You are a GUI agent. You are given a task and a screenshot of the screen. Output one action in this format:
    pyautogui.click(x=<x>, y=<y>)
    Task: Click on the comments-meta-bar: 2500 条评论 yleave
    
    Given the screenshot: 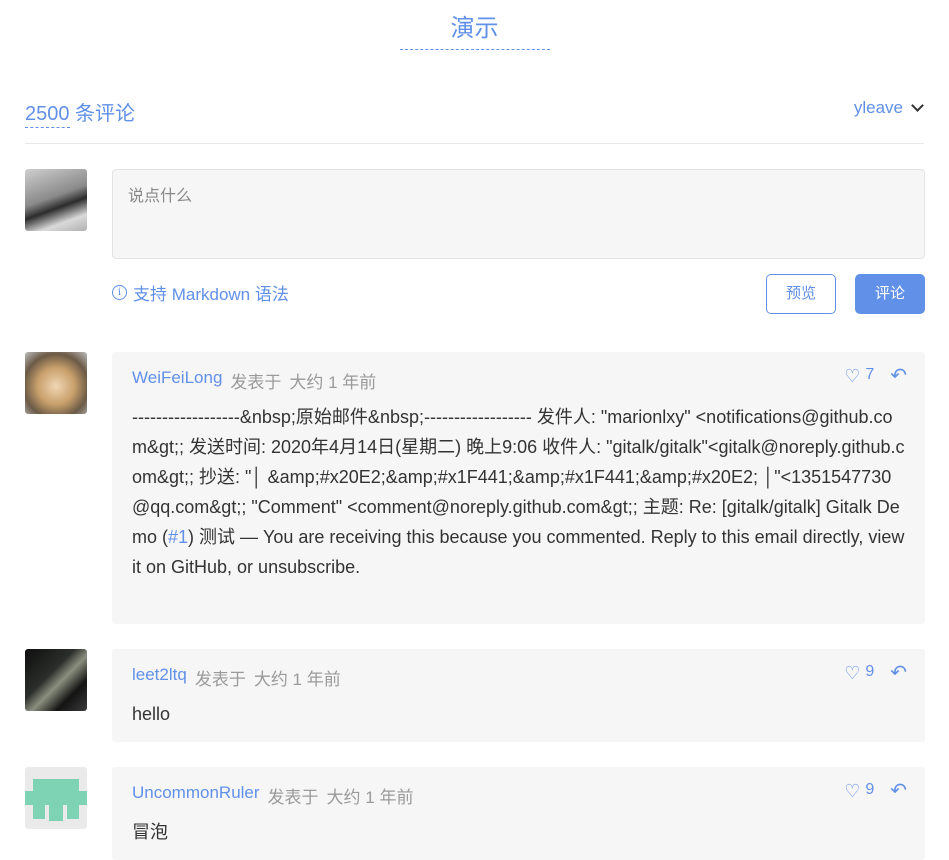 What is the action you would take?
    pyautogui.click(x=474, y=118)
    